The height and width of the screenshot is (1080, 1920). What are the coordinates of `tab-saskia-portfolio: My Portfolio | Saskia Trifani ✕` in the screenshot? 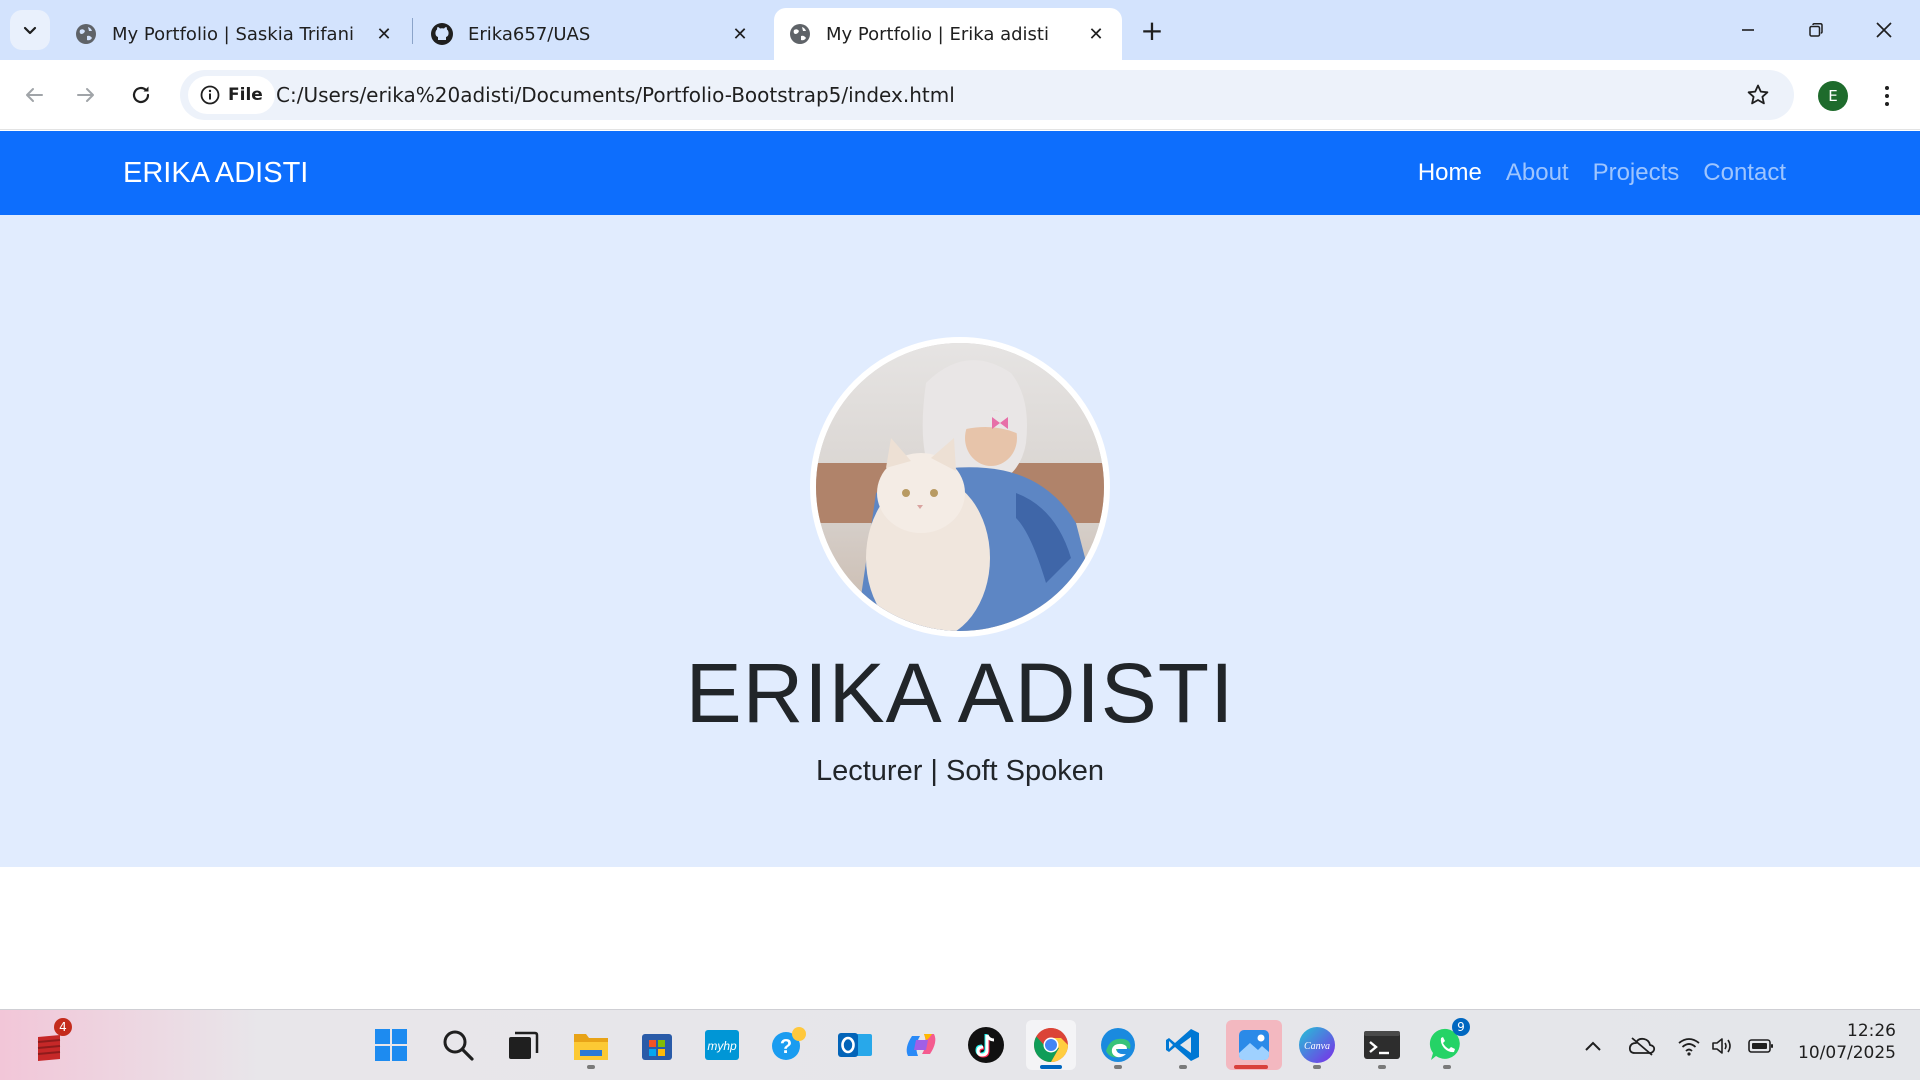 It's located at (235, 34).